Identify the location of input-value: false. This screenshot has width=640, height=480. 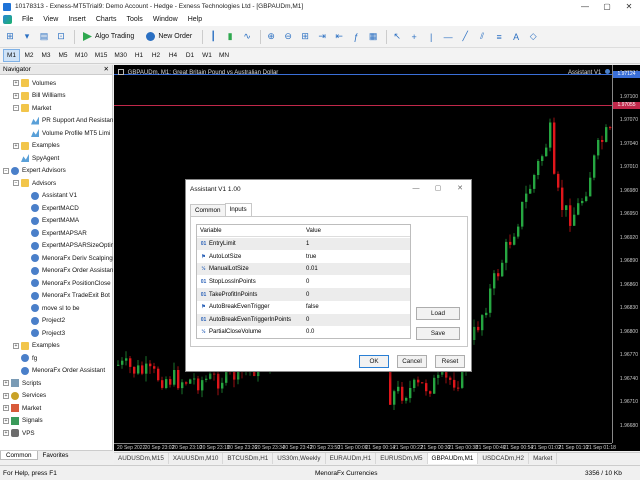
(312, 307).